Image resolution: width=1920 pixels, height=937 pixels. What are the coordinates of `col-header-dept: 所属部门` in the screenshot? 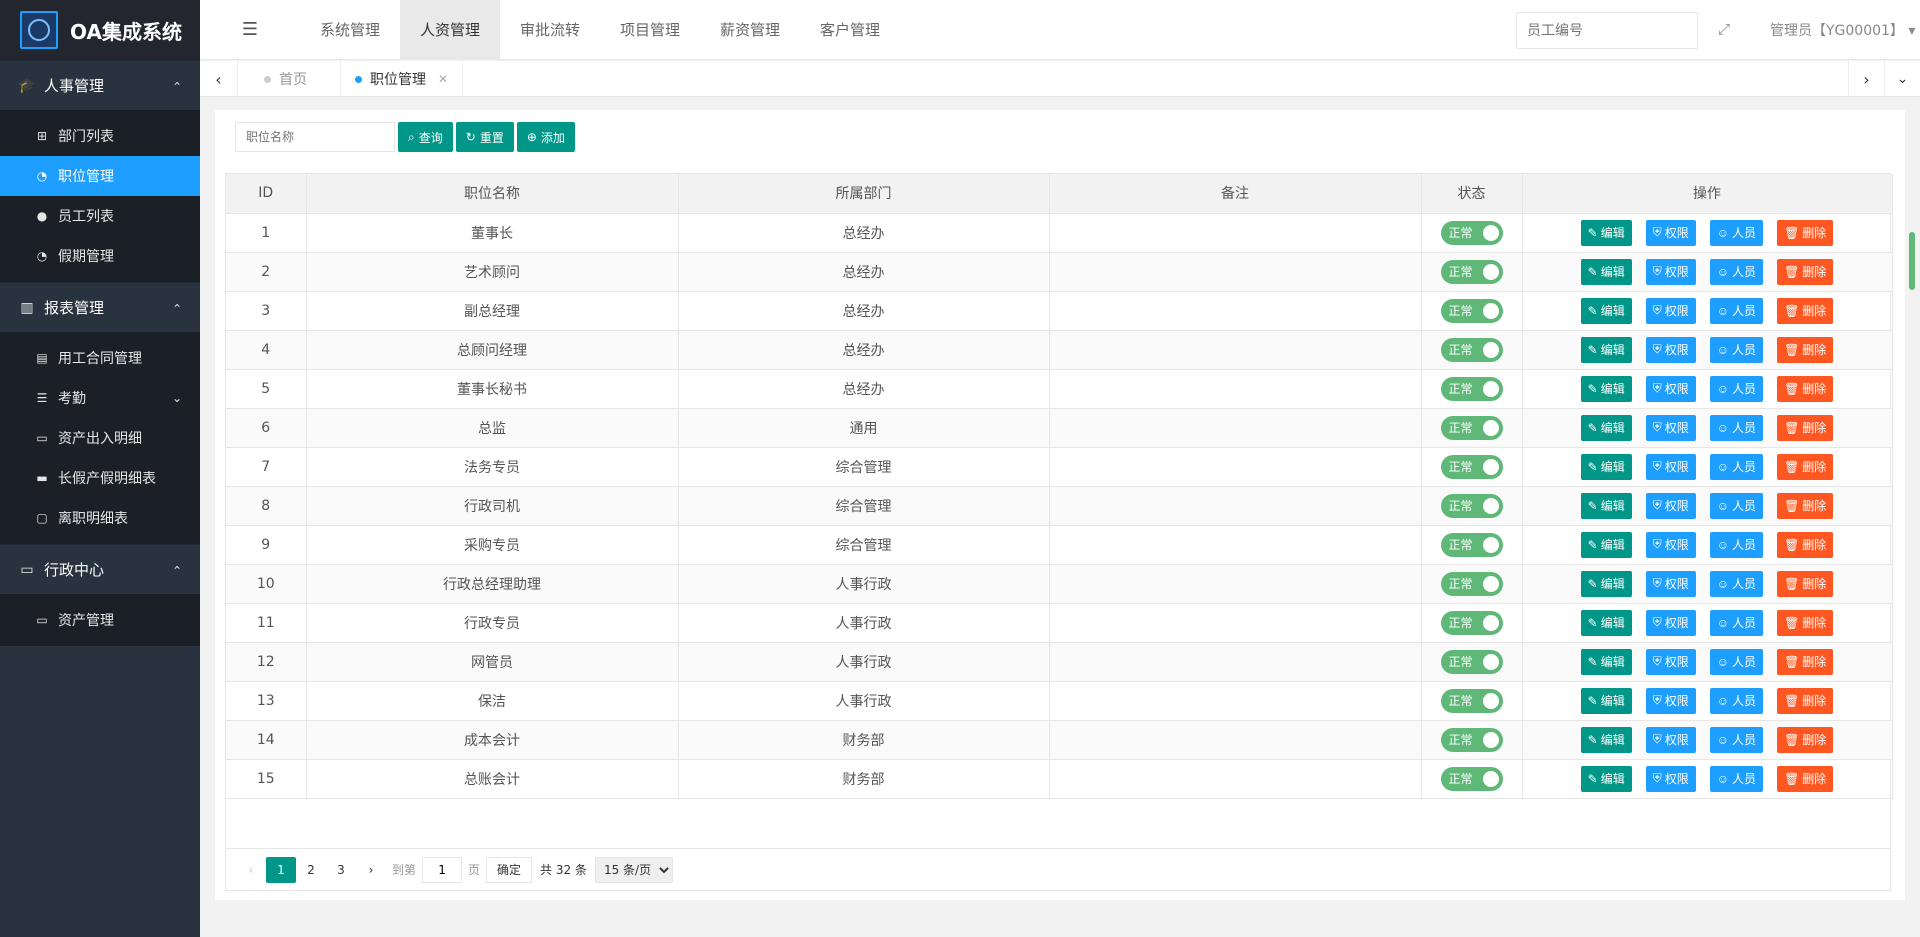 It's located at (864, 194).